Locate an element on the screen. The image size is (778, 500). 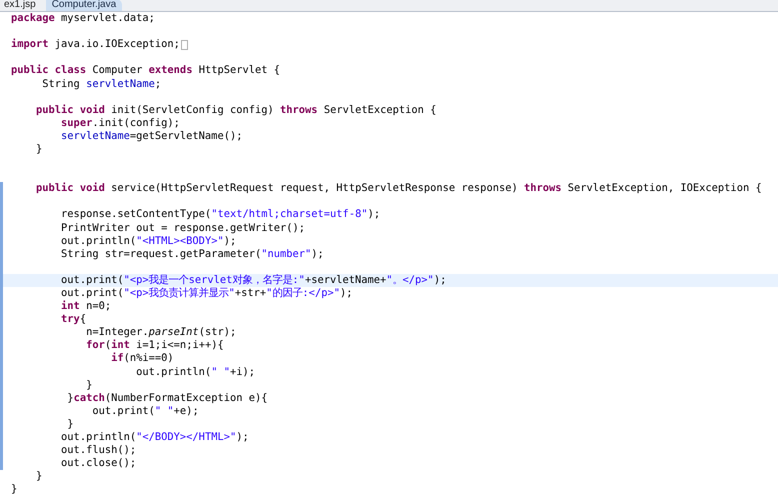
editor-tab: Computer.java is located at coordinates (84, 5).